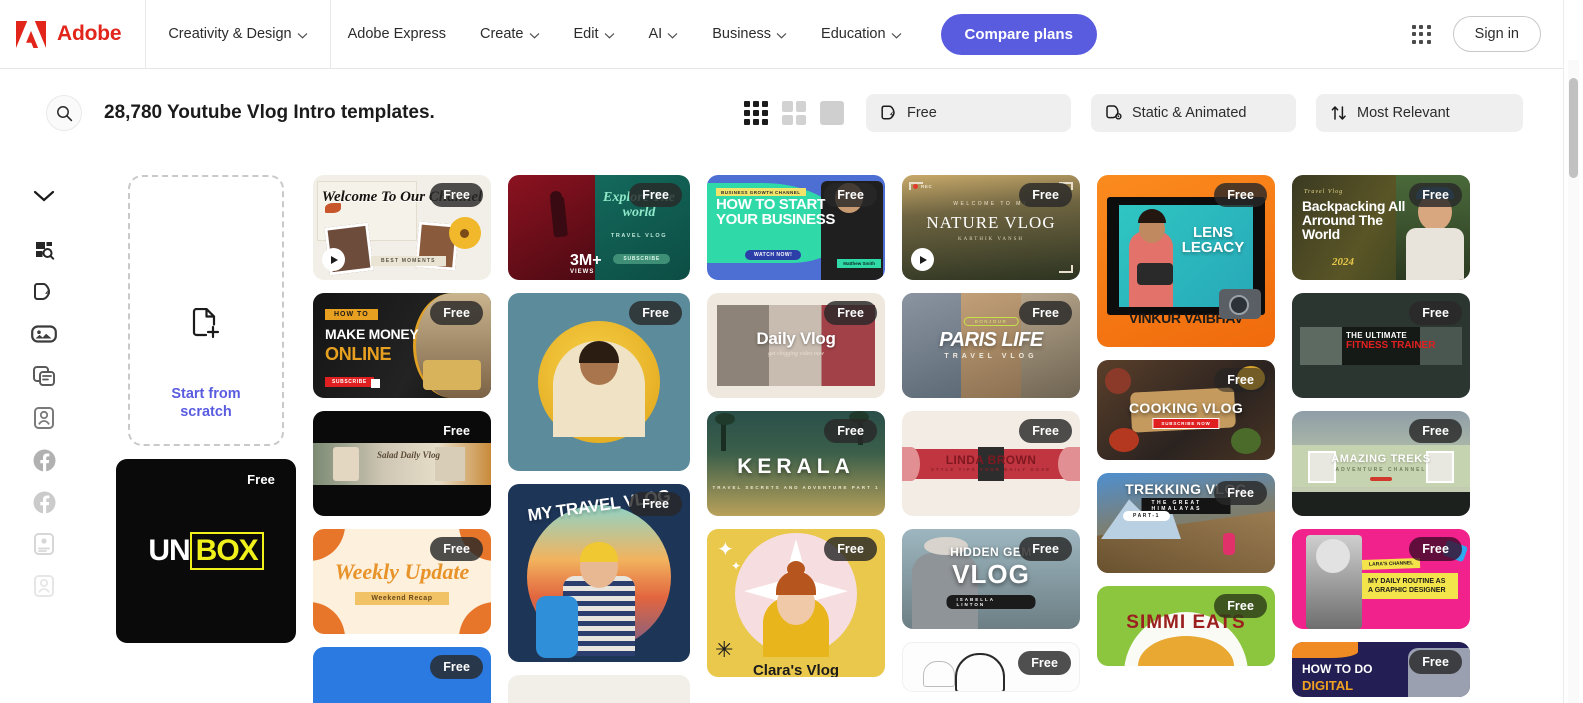 This screenshot has width=1583, height=703. Describe the element at coordinates (501, 34) in the screenshot. I see `nav-label: Create` at that location.